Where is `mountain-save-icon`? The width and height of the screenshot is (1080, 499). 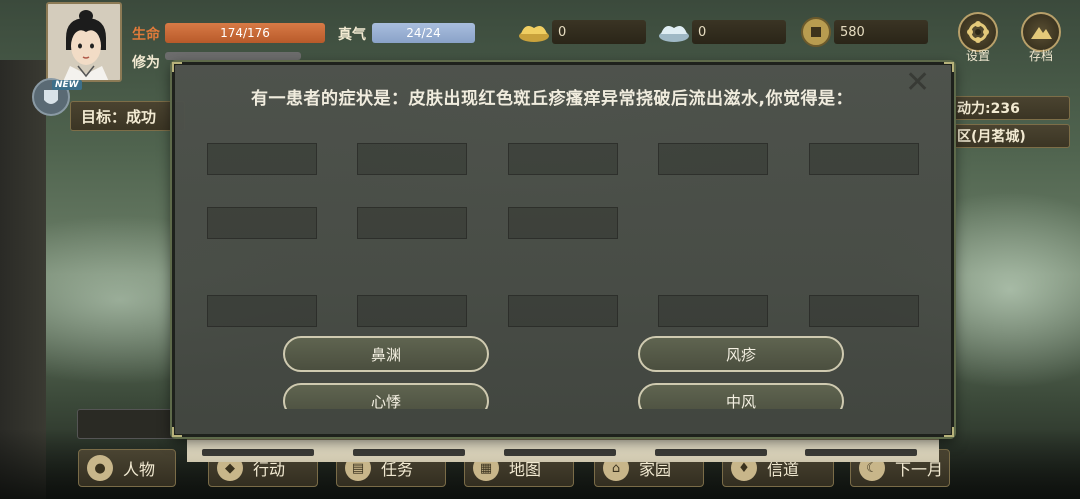
mountain-save-icon is located at coordinates (1041, 33).